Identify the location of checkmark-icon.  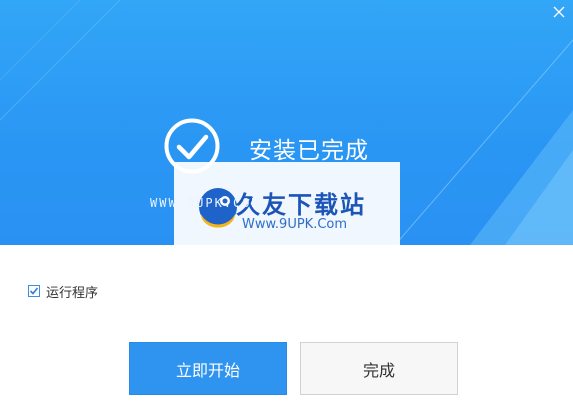
(34, 291).